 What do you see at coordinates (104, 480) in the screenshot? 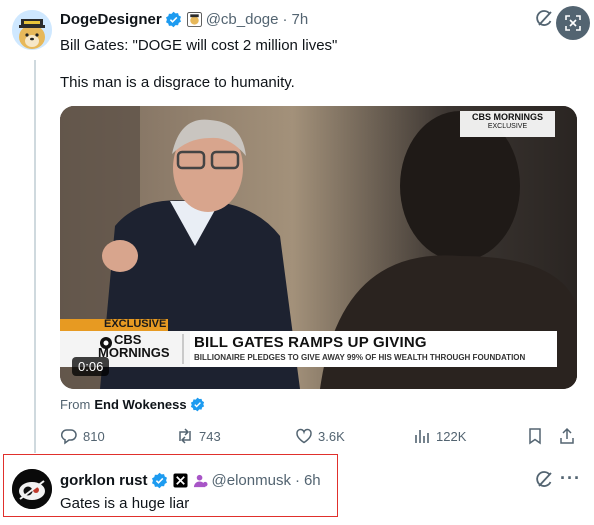
I see `reply-author-name: gorklon rust` at bounding box center [104, 480].